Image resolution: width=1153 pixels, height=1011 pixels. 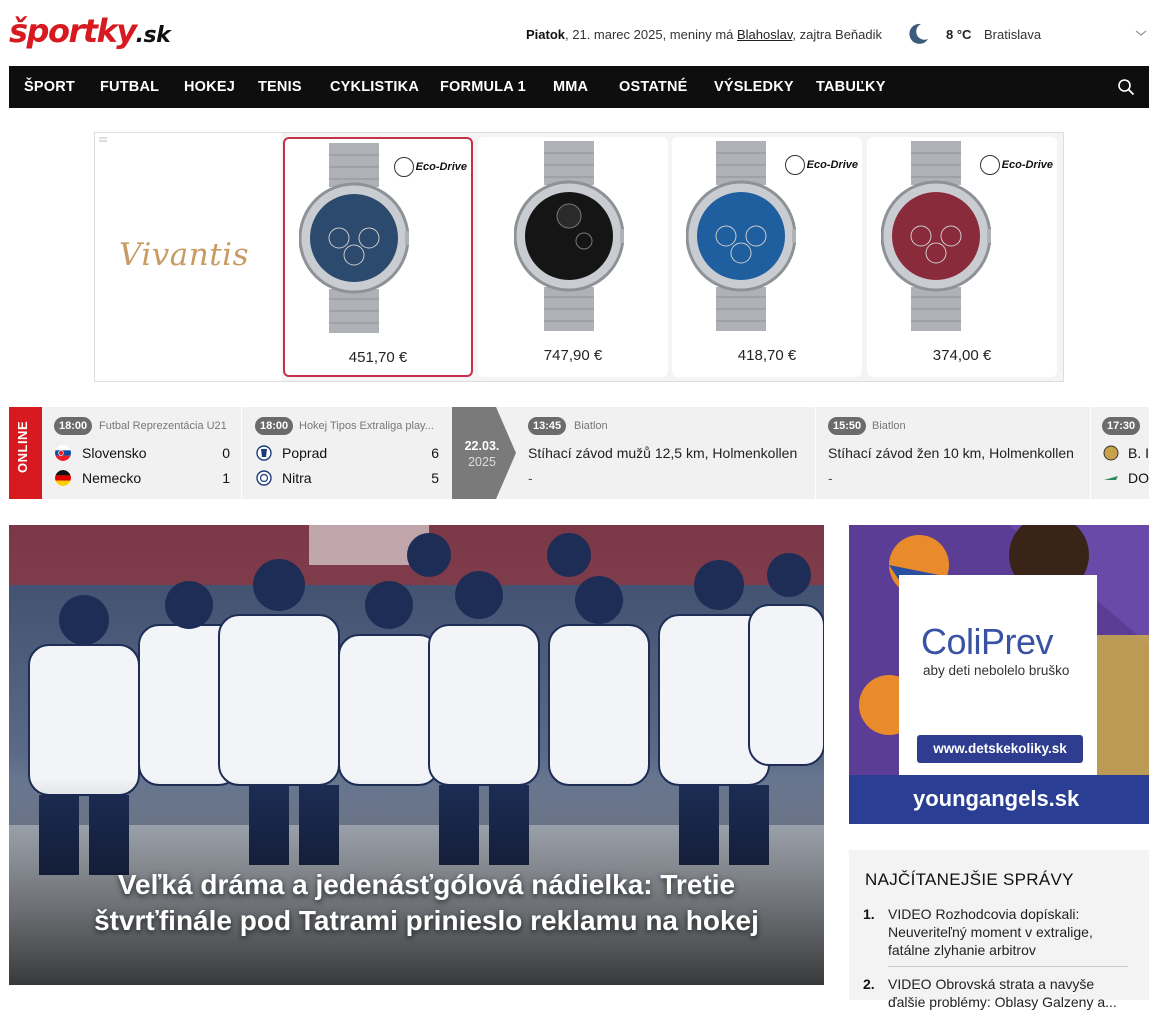 What do you see at coordinates (1120, 453) in the screenshot?
I see `match-card: 17:30 B. I DO` at bounding box center [1120, 453].